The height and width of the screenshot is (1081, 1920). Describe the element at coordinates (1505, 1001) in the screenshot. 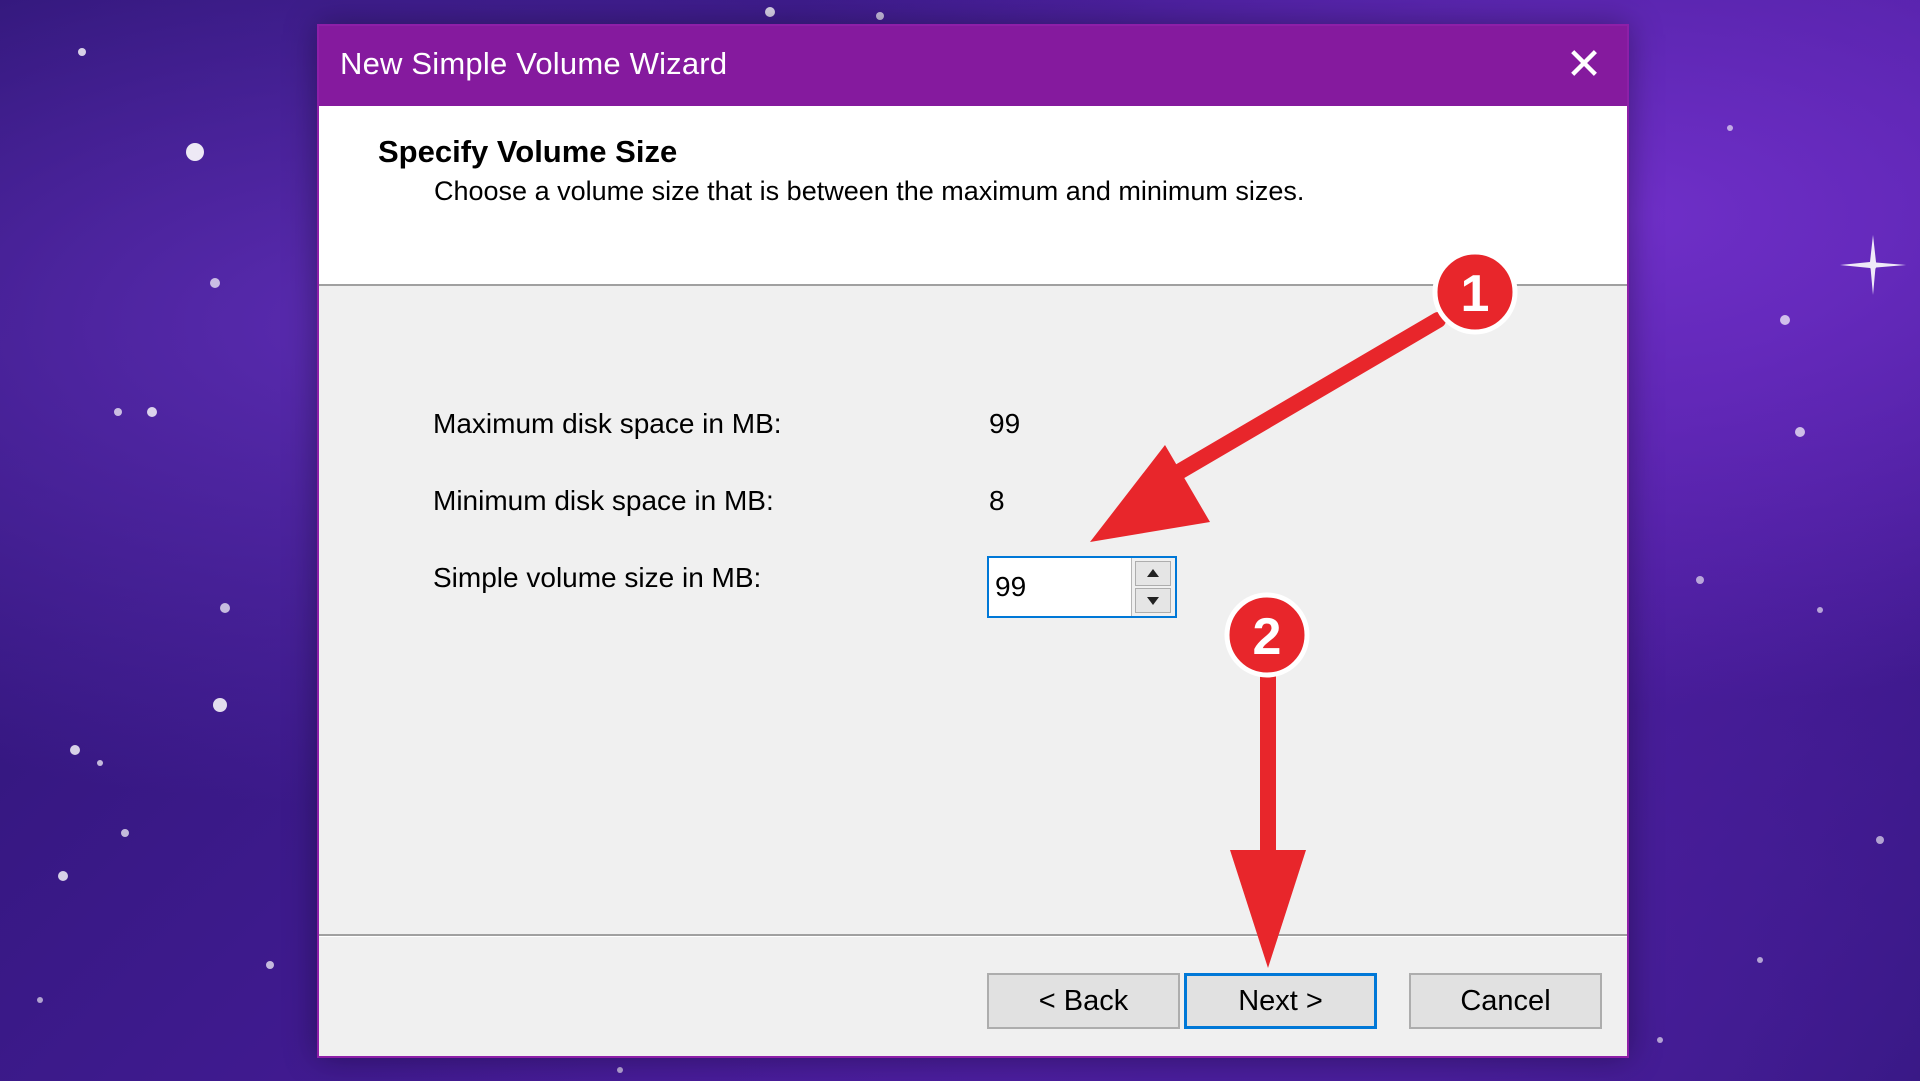

I see `cancel-button: Cancel` at that location.